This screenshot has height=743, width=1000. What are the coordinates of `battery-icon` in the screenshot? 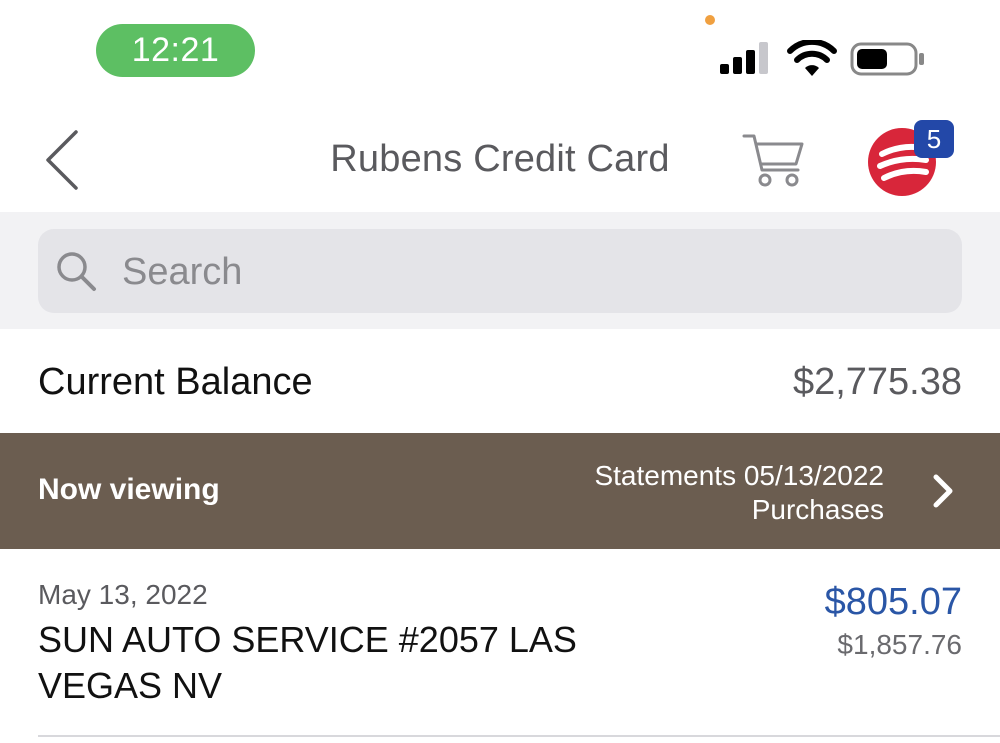 It's located at (887, 59).